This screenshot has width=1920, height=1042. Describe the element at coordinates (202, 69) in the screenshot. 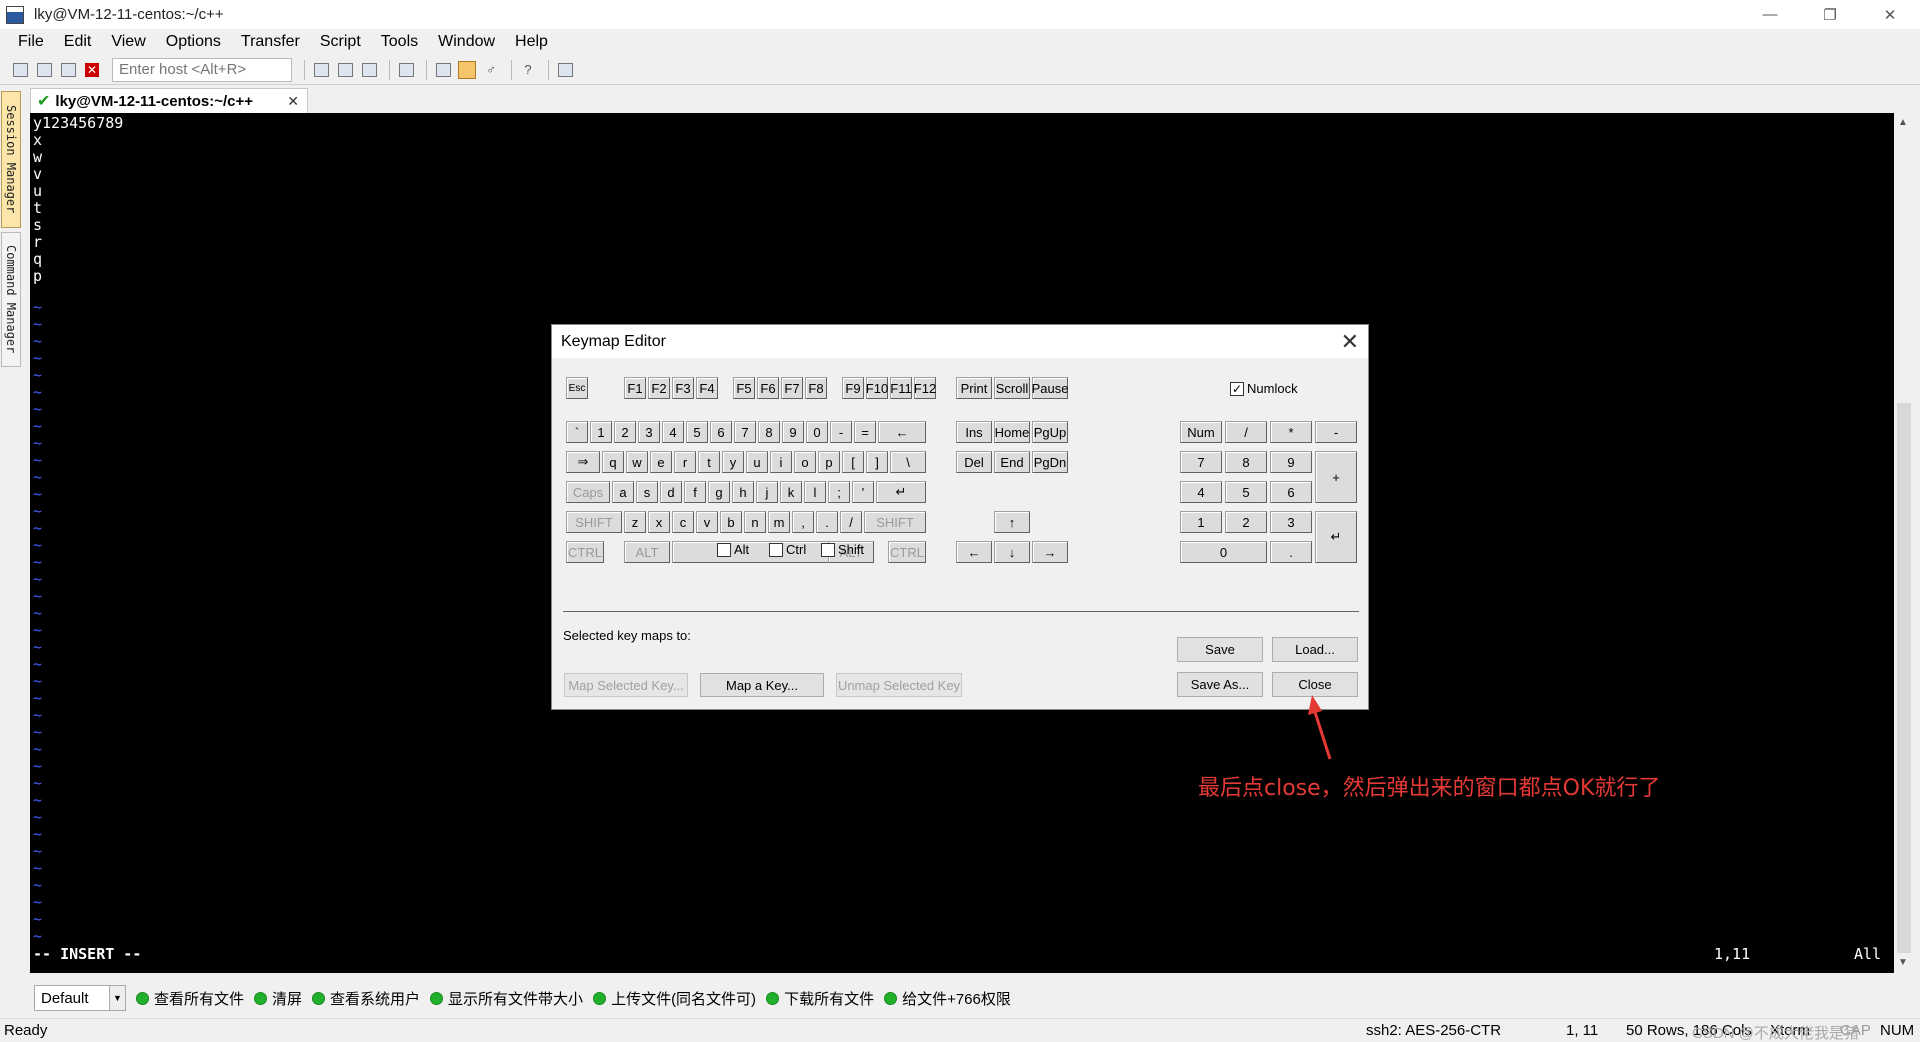

I see `host-input` at that location.